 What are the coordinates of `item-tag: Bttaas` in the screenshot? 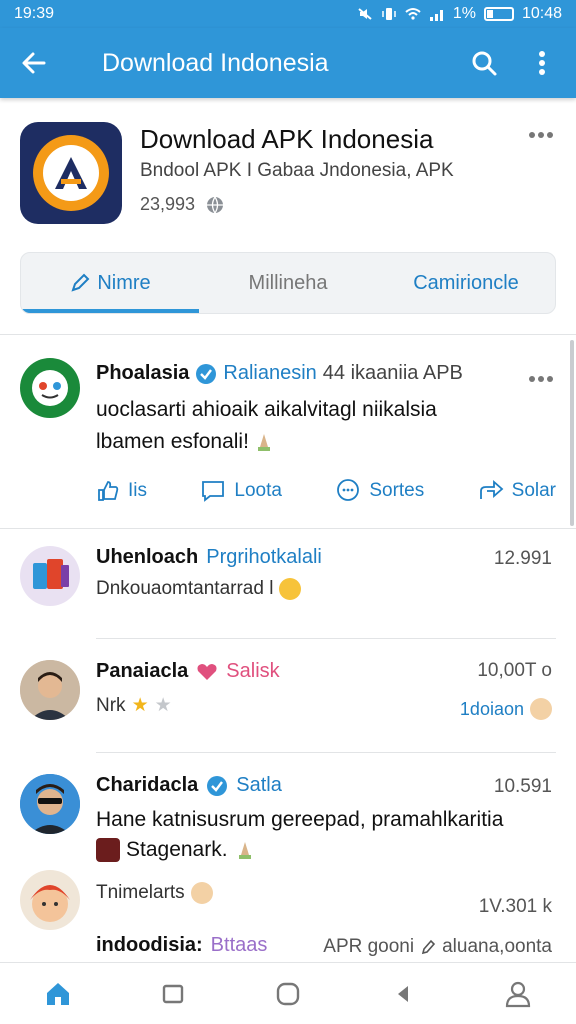 It's located at (239, 945).